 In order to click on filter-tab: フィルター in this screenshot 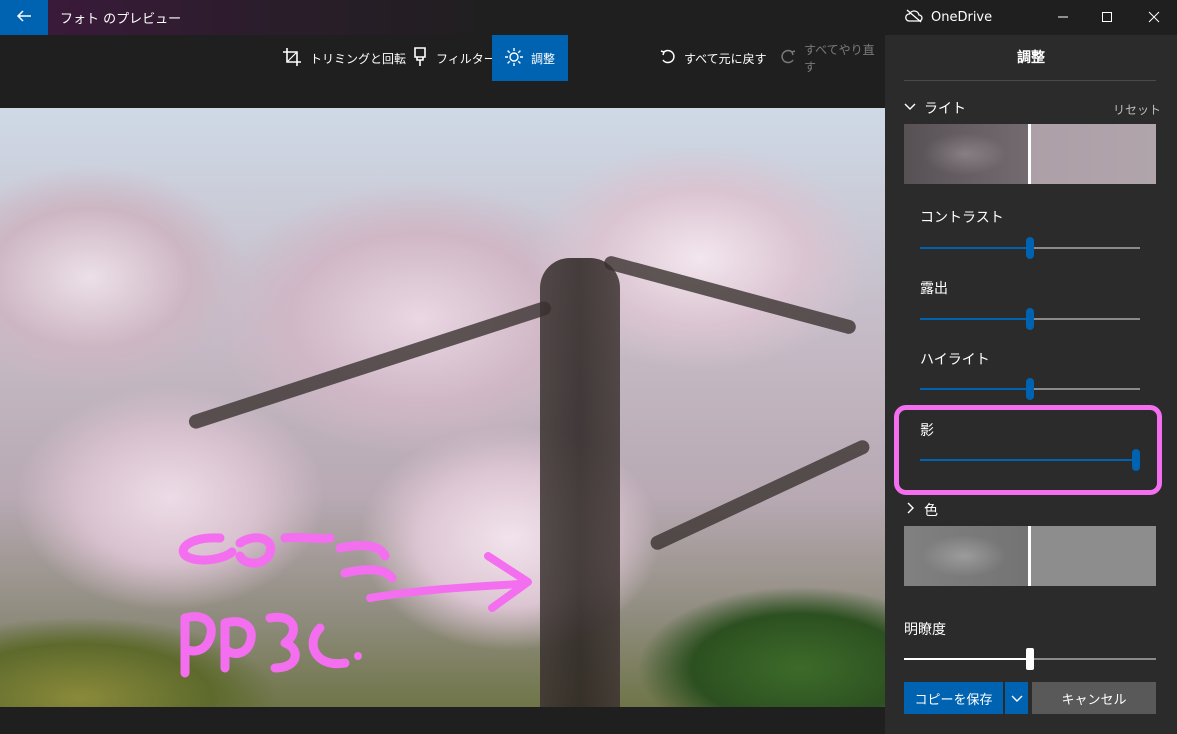, I will do `click(454, 58)`.